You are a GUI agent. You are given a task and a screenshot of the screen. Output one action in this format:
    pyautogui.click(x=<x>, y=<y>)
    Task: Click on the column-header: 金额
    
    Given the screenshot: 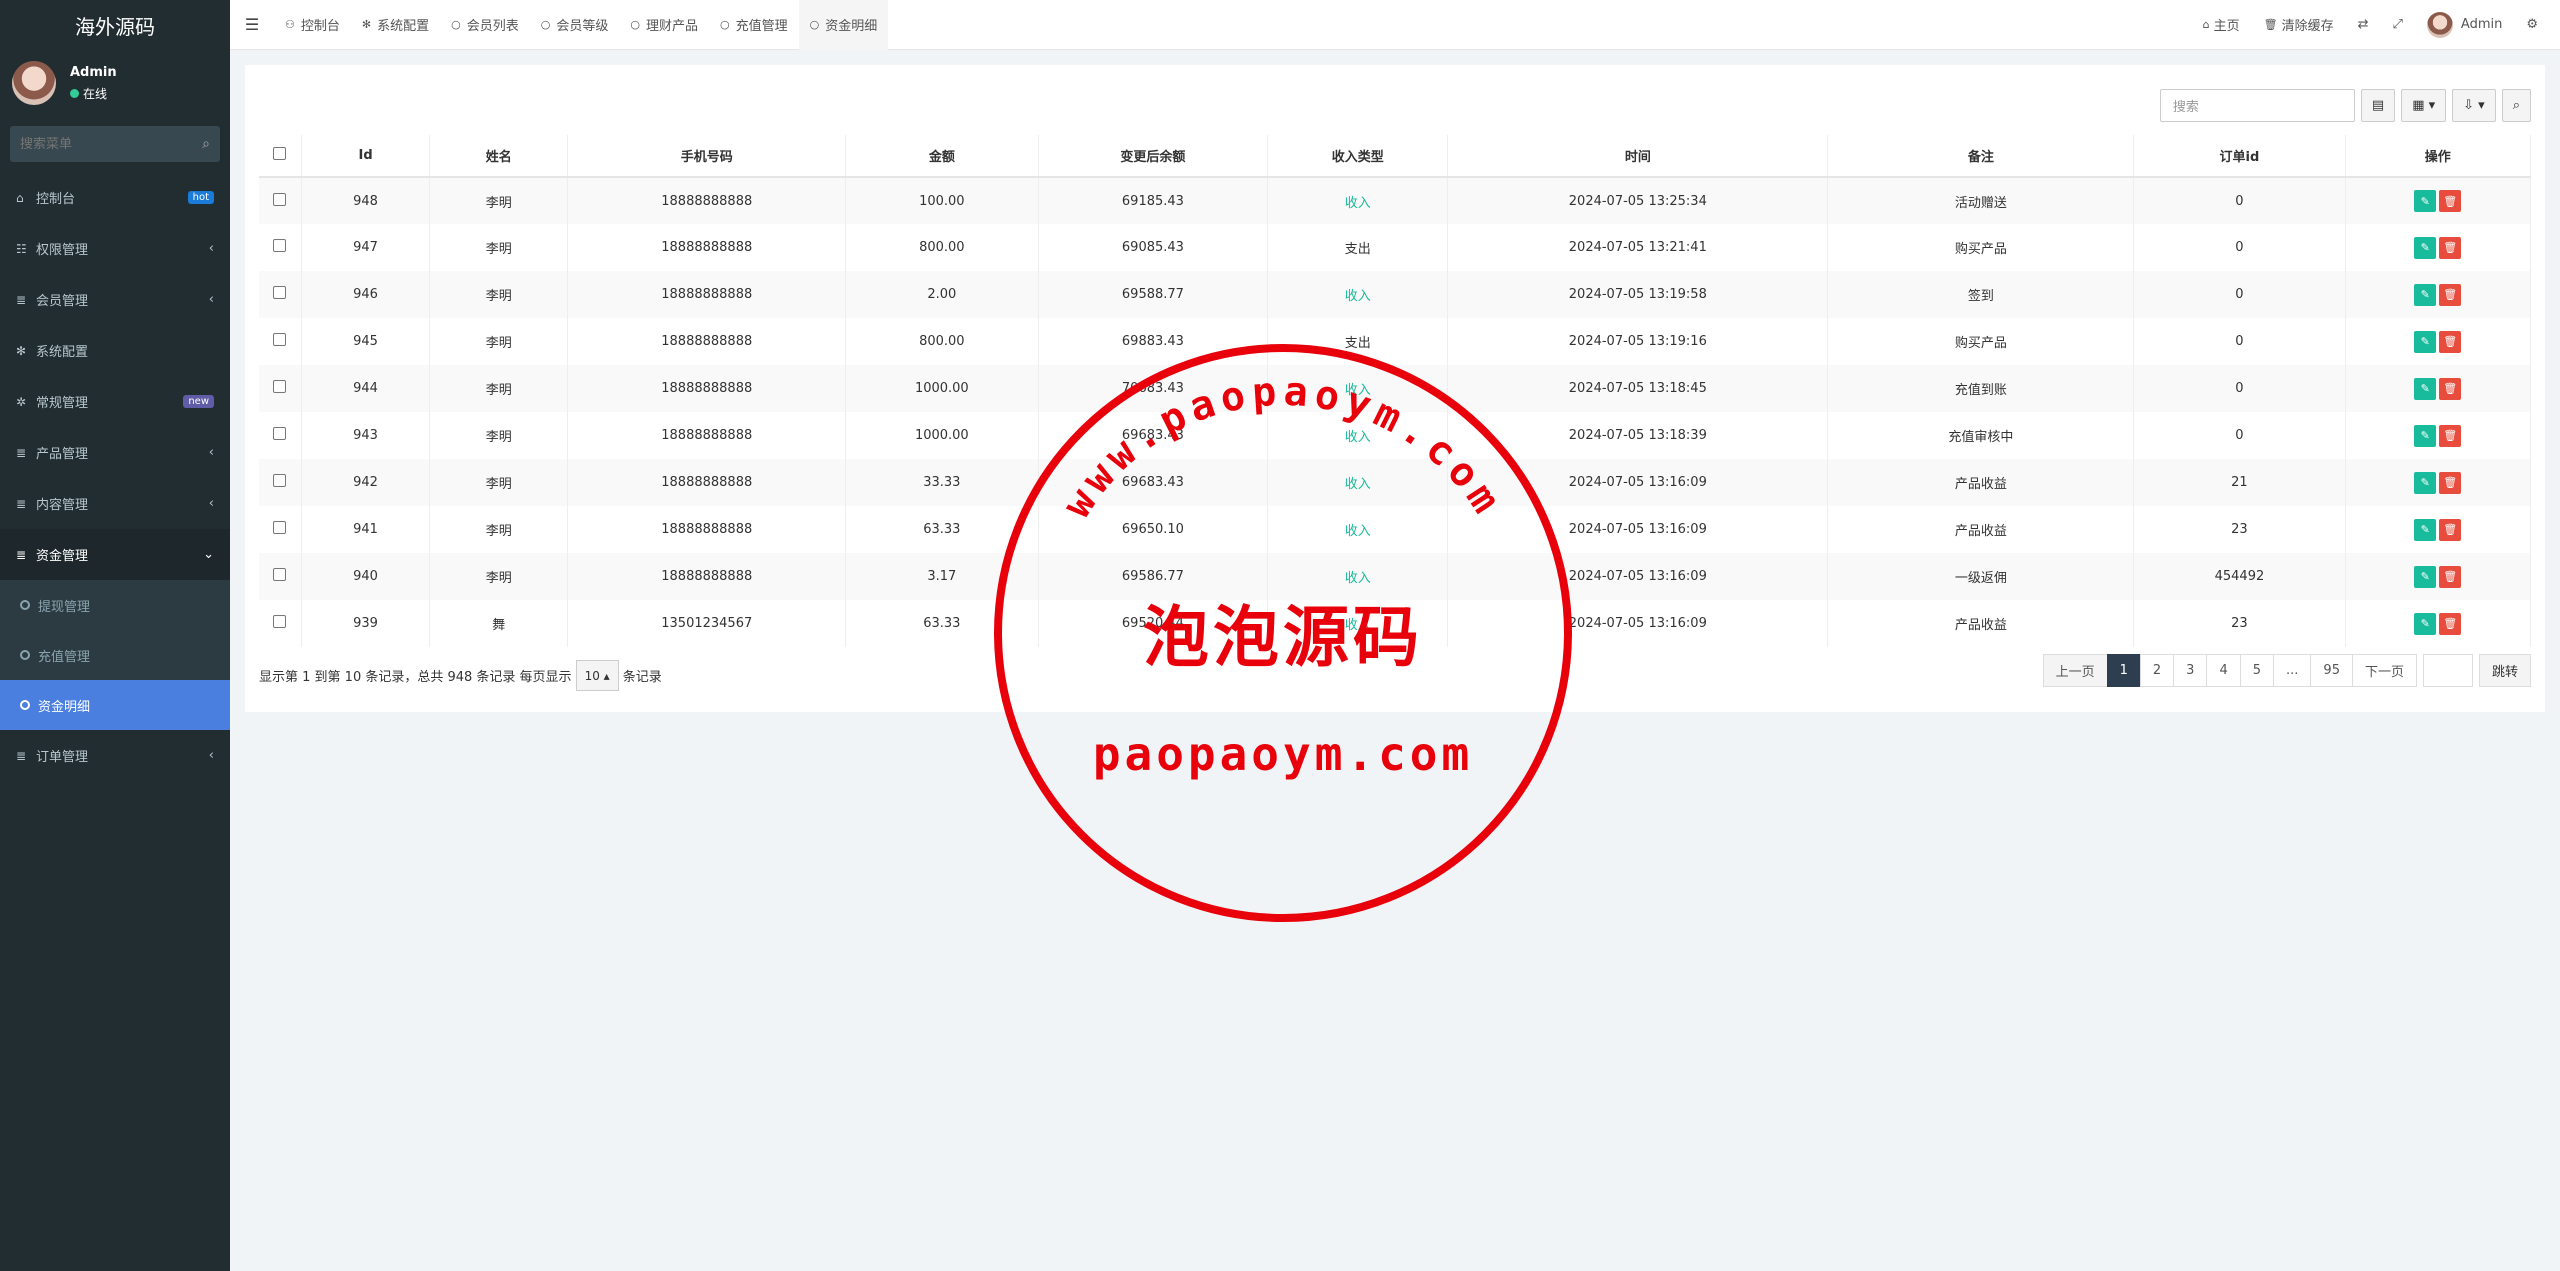 What is the action you would take?
    pyautogui.click(x=942, y=156)
    